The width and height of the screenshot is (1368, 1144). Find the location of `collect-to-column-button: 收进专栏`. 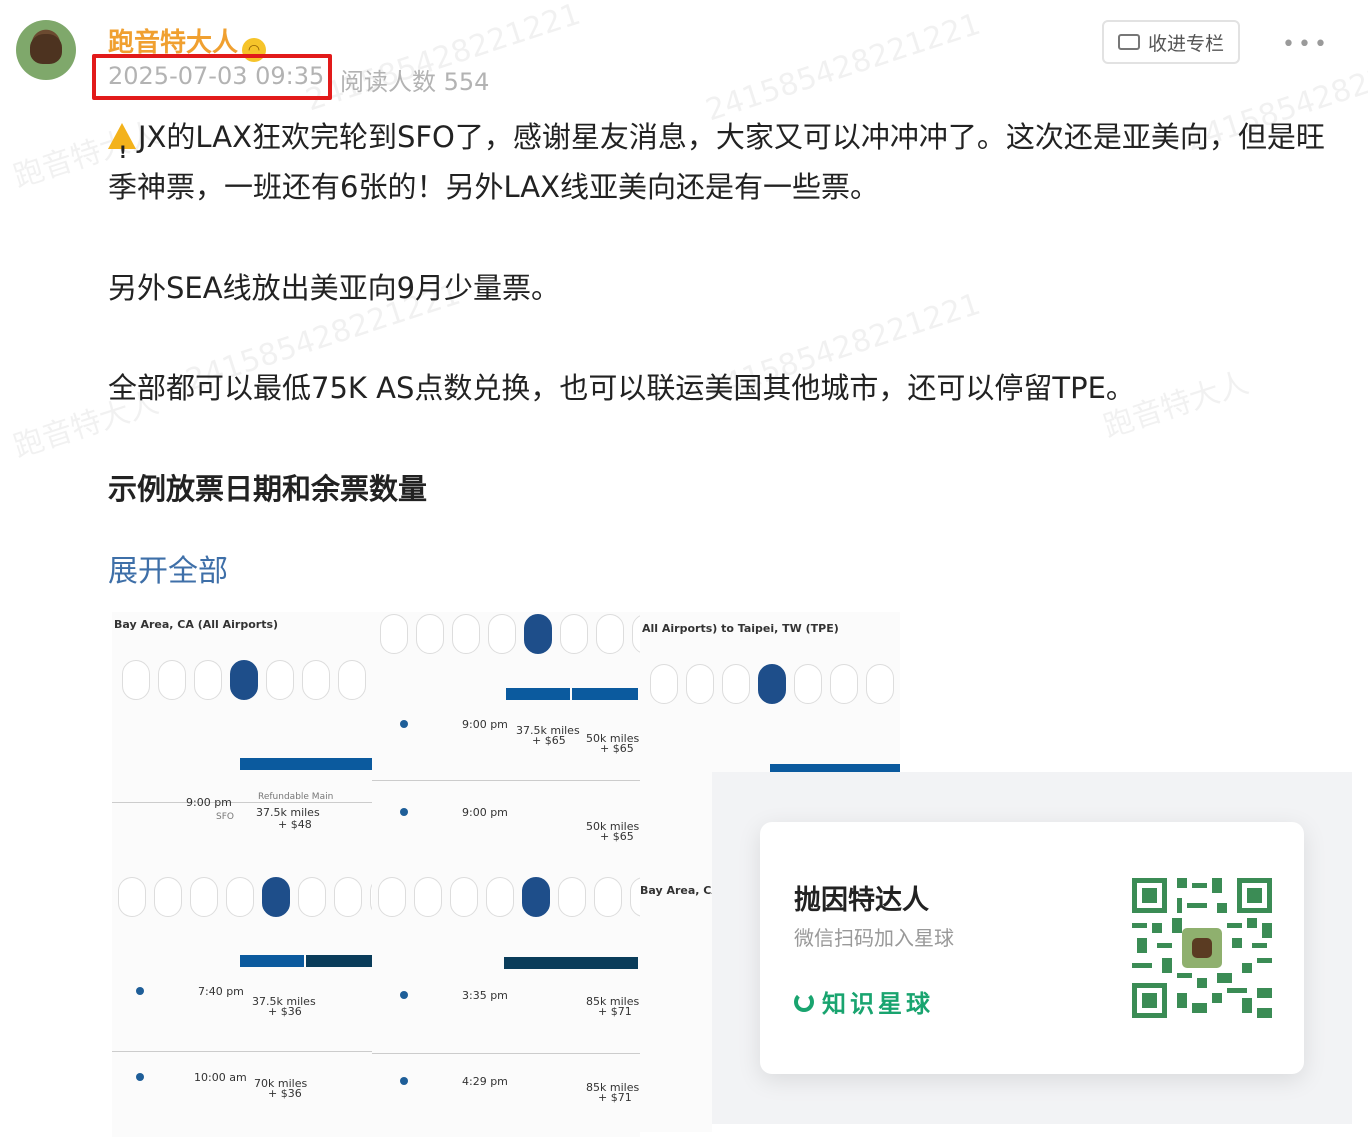

collect-to-column-button: 收进专栏 is located at coordinates (1171, 42).